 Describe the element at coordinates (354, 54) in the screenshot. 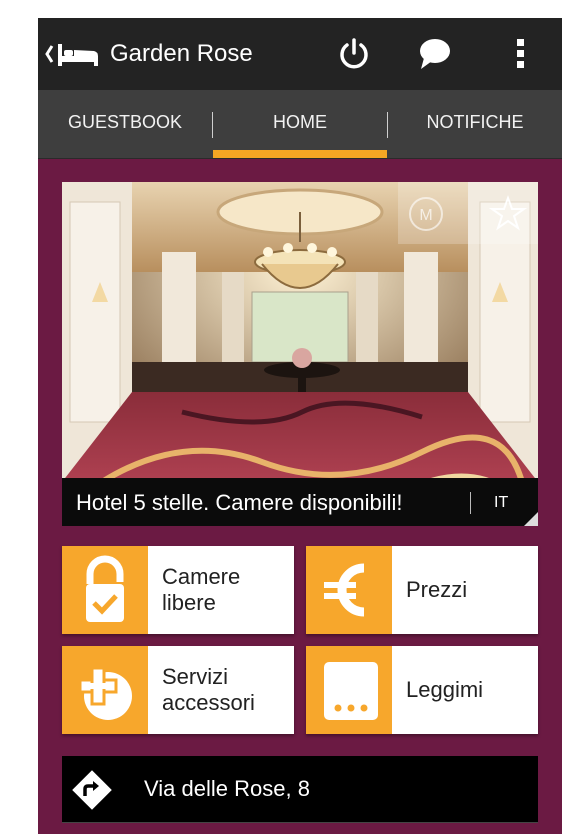

I see `power-icon` at that location.